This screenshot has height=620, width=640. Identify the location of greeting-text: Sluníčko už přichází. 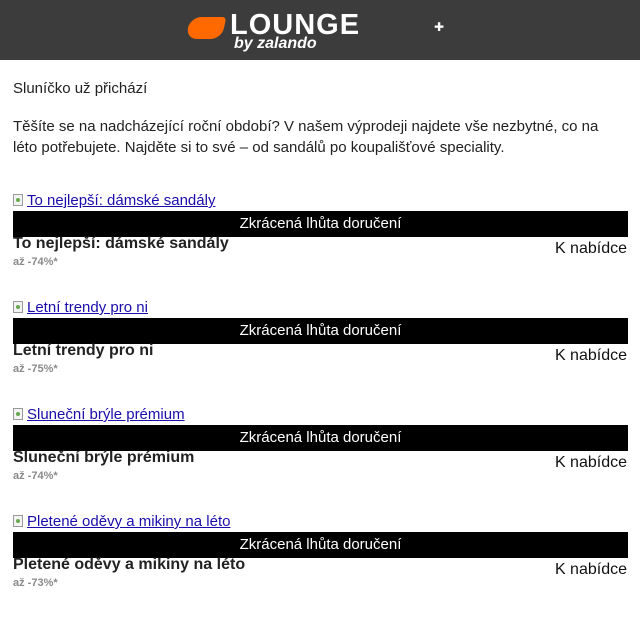
(80, 88).